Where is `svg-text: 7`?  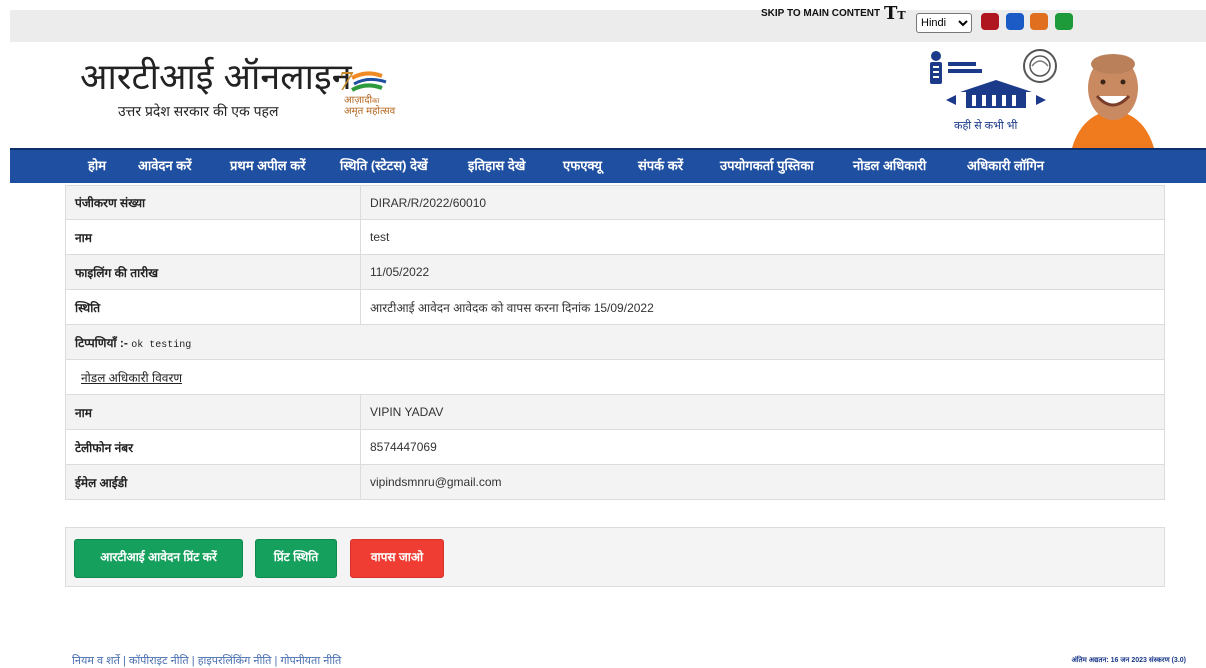 svg-text: 7 is located at coordinates (346, 82).